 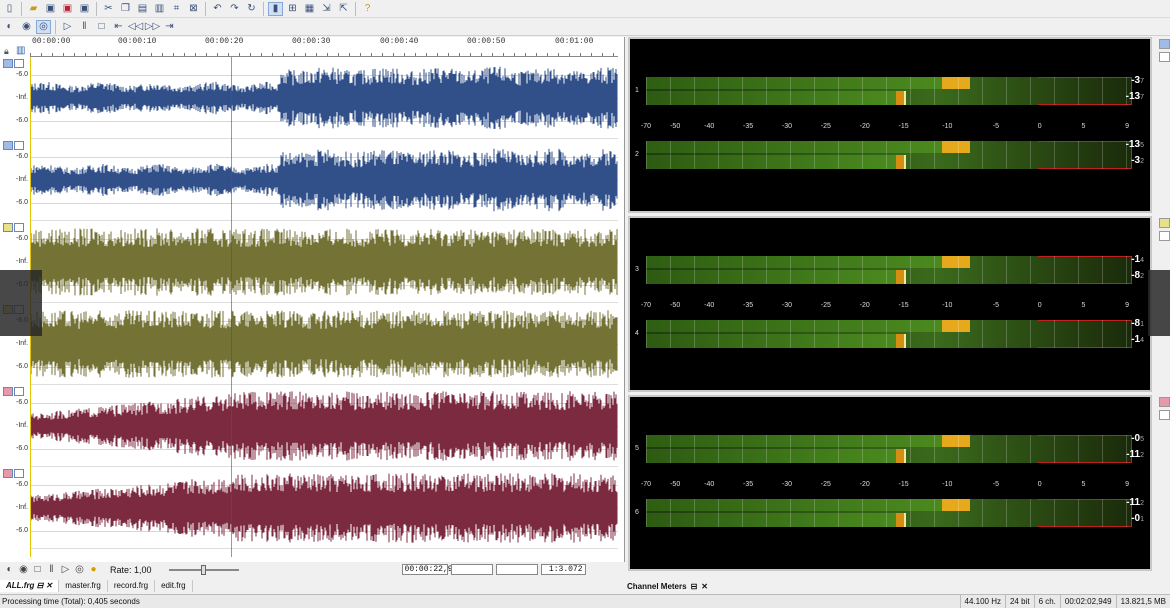 I want to click on crop-icon: ⌗, so click(x=176, y=9).